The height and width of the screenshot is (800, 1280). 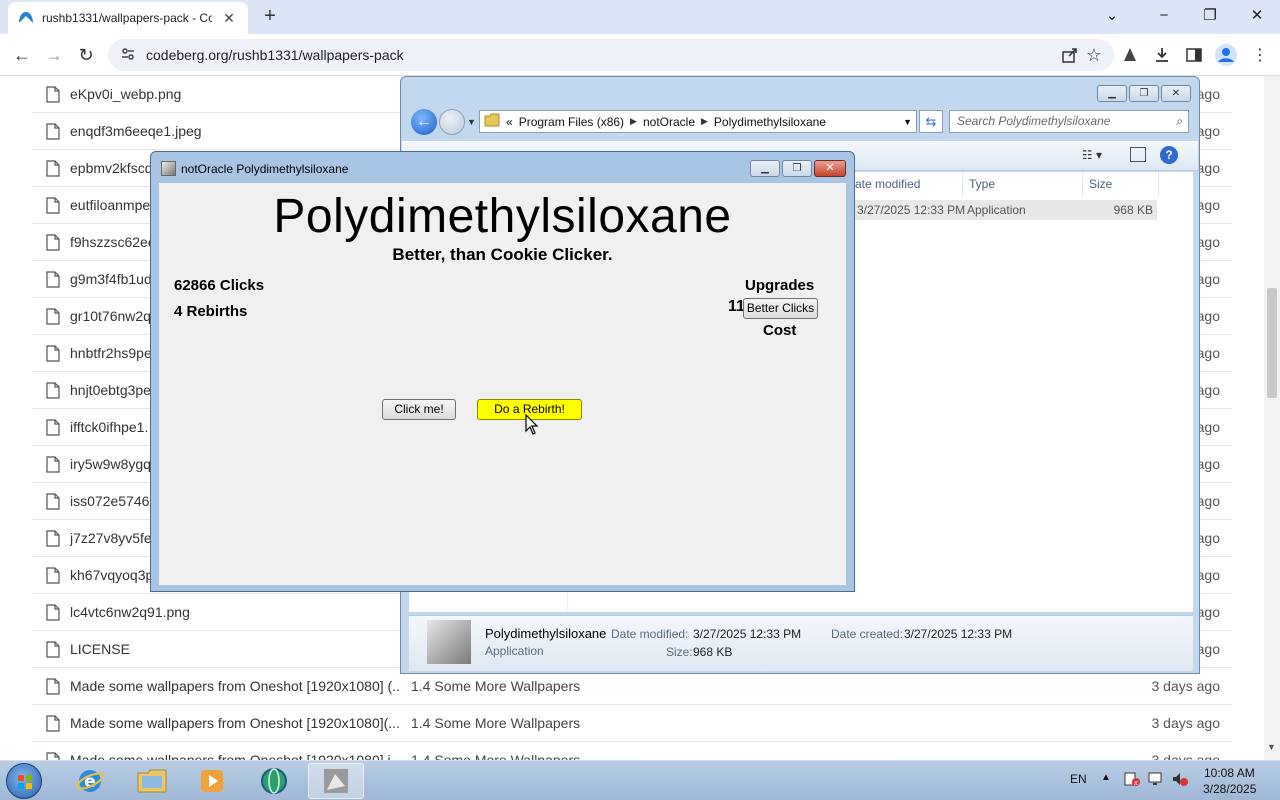 What do you see at coordinates (1069, 121) in the screenshot?
I see `explorer-search-input: Search Polydimethylsiloxane ⌕` at bounding box center [1069, 121].